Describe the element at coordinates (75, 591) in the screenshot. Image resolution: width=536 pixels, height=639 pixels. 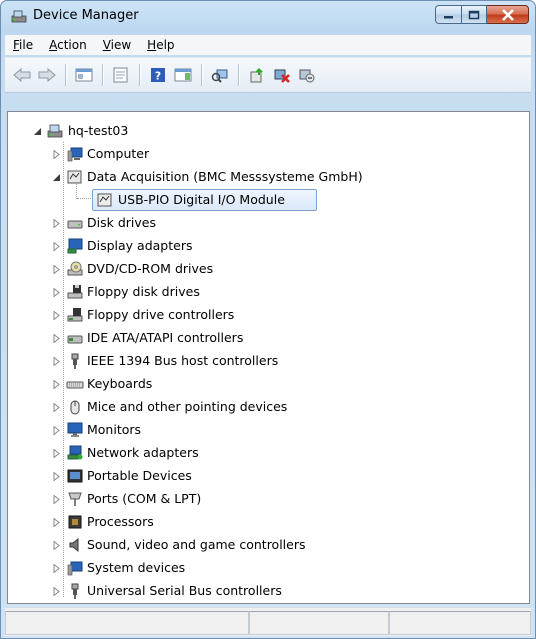
I see `usb-icon` at that location.